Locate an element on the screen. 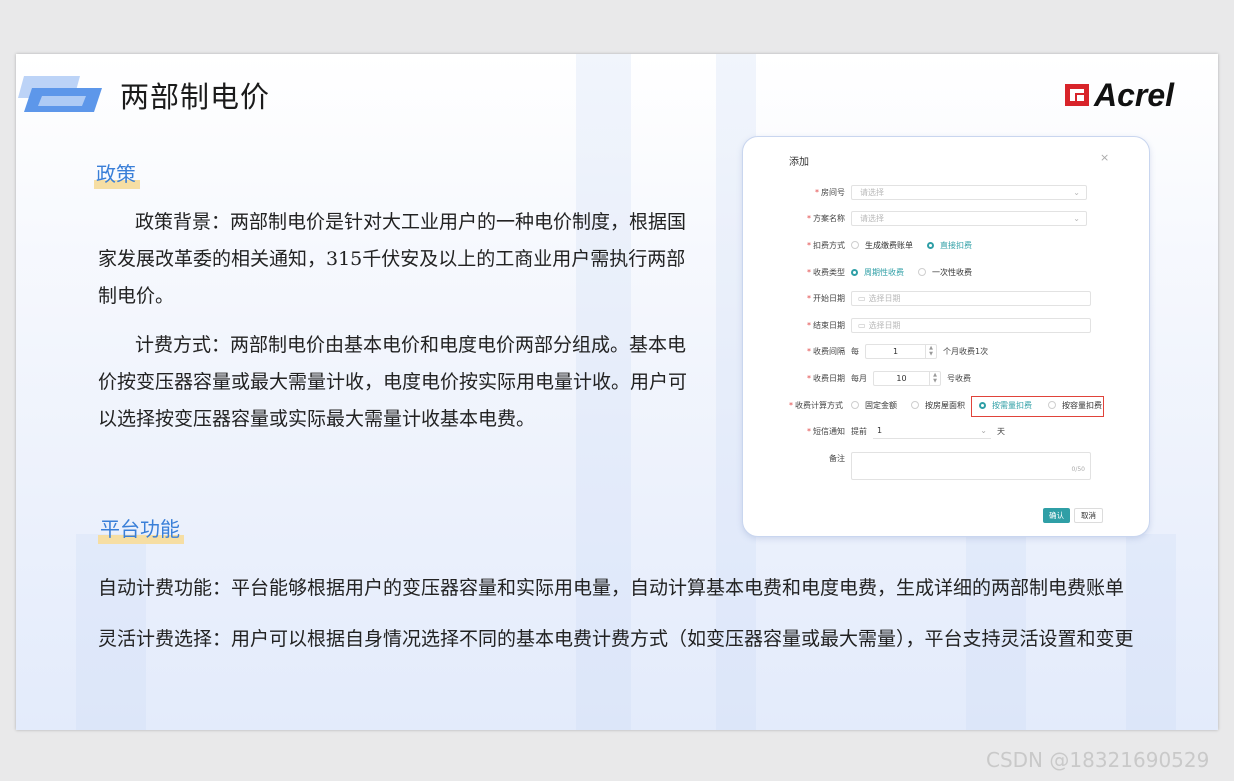 This screenshot has width=1234, height=781. plan-label: * 方案名称 is located at coordinates (826, 218).